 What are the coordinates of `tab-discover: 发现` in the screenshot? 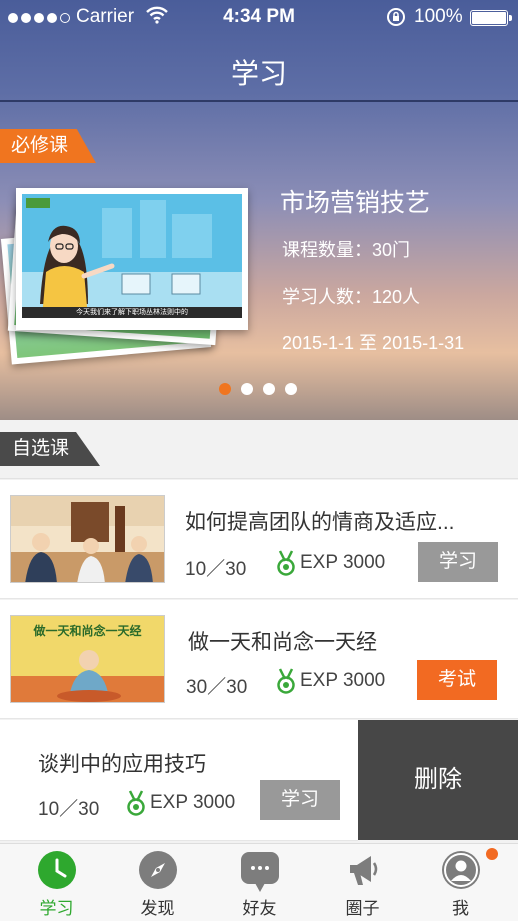 It's located at (157, 882).